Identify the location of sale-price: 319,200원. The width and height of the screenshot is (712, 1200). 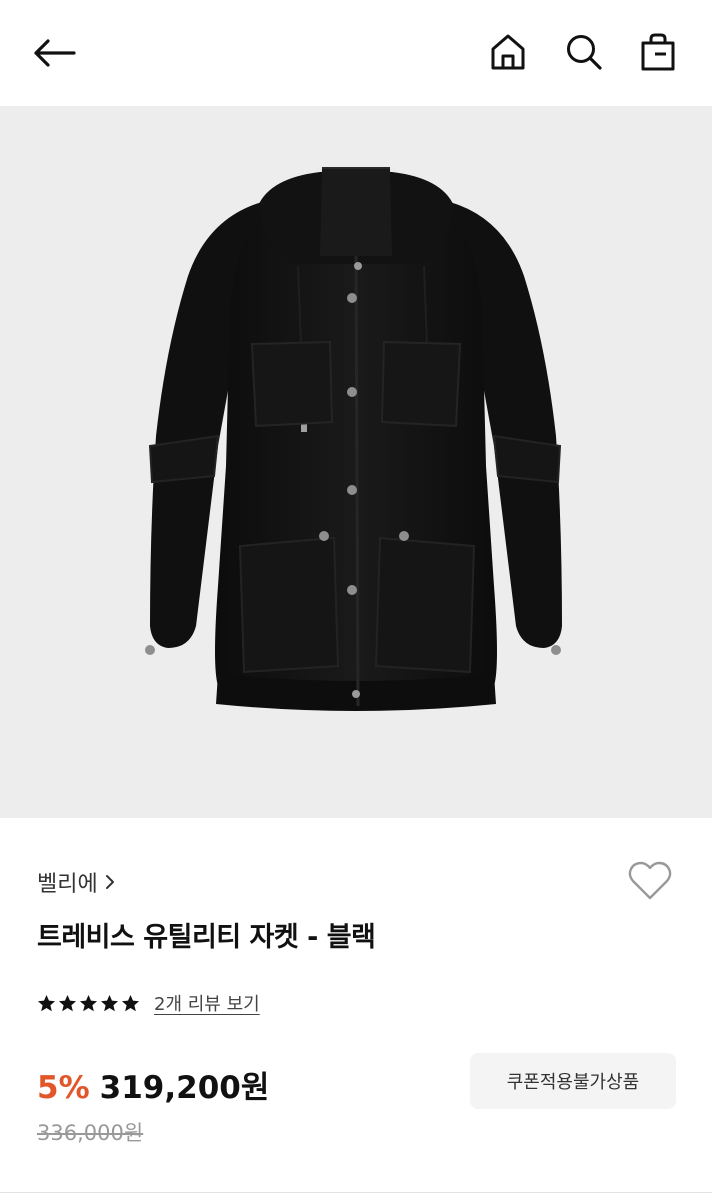
(184, 1088).